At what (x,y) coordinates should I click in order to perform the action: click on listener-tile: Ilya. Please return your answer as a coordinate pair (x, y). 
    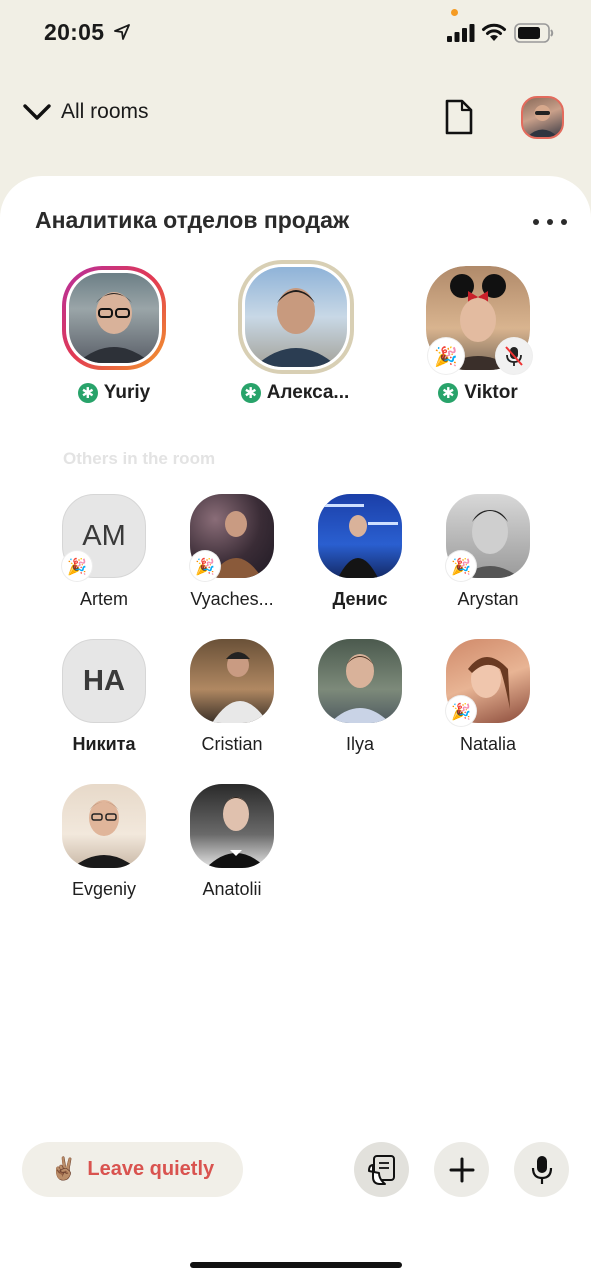
    Looking at the image, I should click on (360, 699).